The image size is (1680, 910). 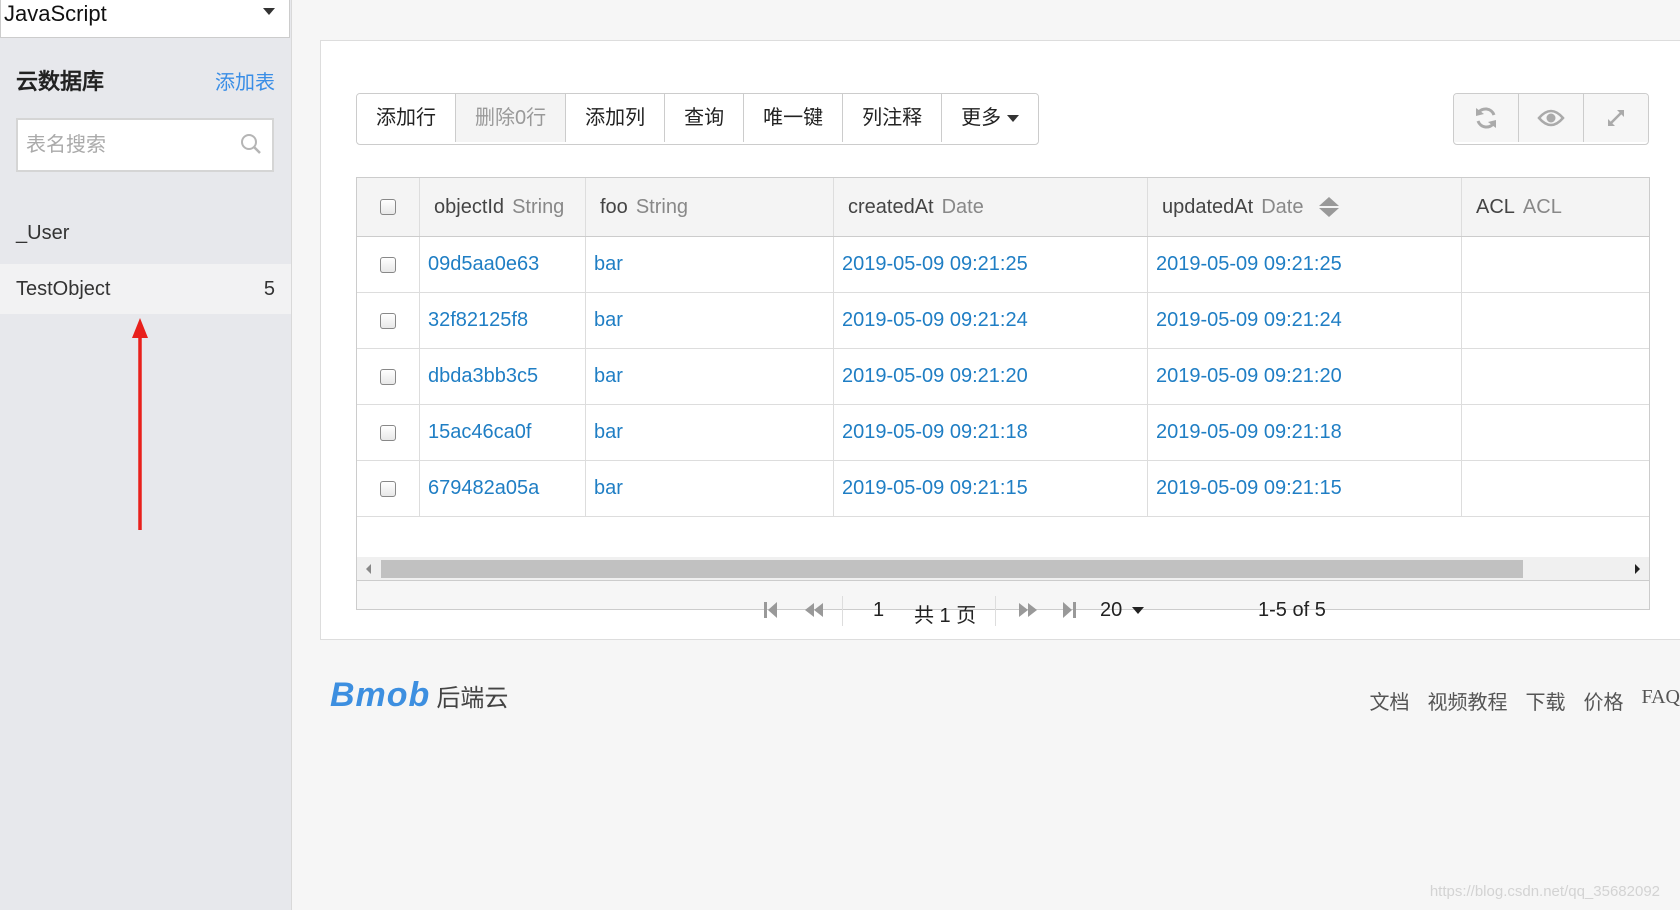 What do you see at coordinates (251, 146) in the screenshot?
I see `search-icon` at bounding box center [251, 146].